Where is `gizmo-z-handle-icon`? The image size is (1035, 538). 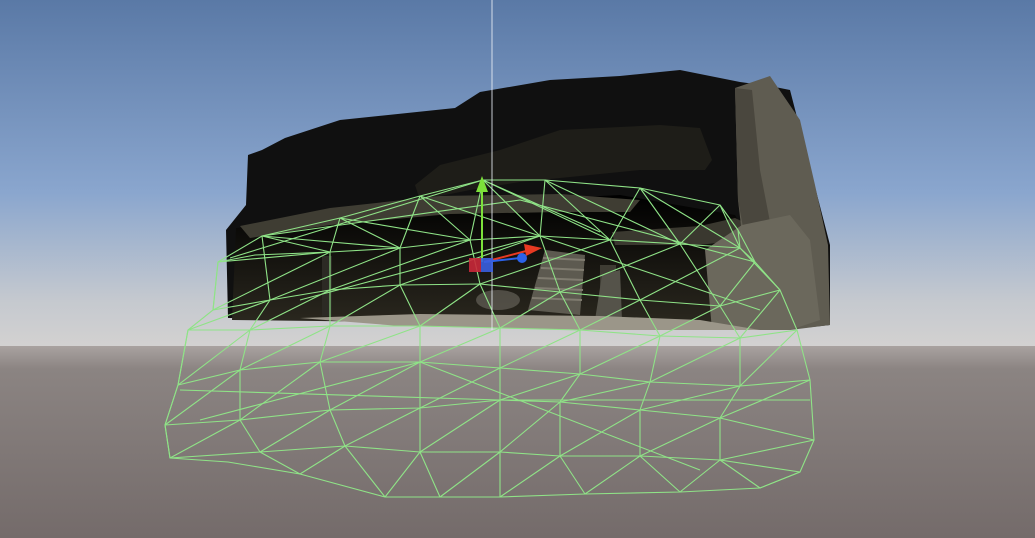
gizmo-z-handle-icon is located at coordinates (522, 258).